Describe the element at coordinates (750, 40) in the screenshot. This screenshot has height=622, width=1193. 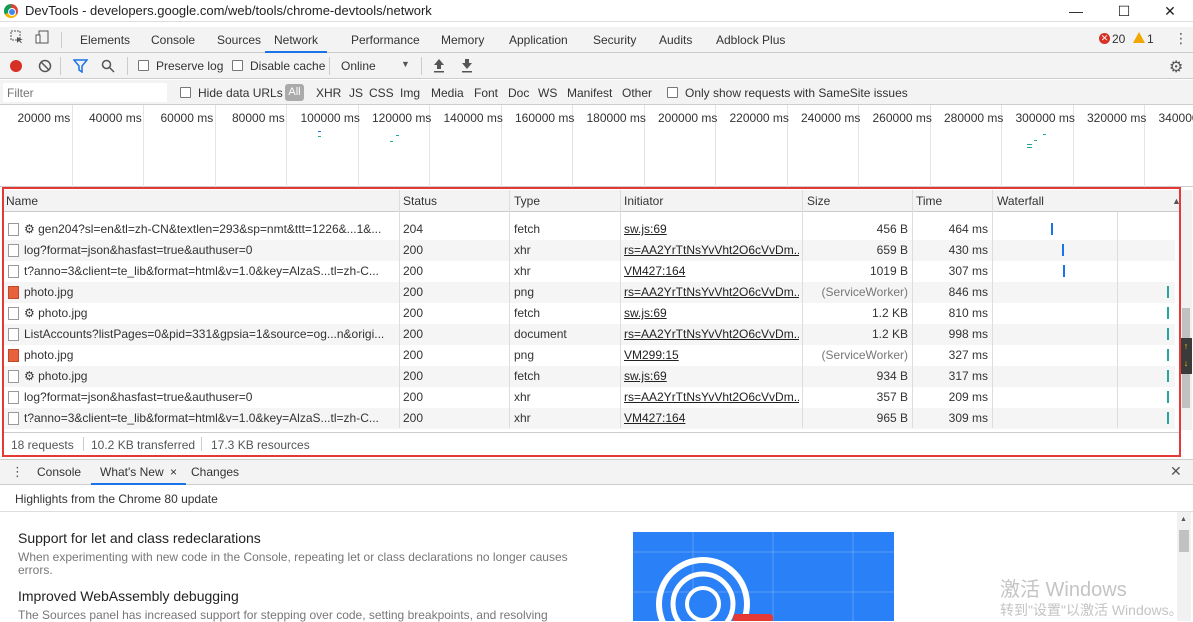
I see `tab-adblock-plus: Adblock Plus` at that location.